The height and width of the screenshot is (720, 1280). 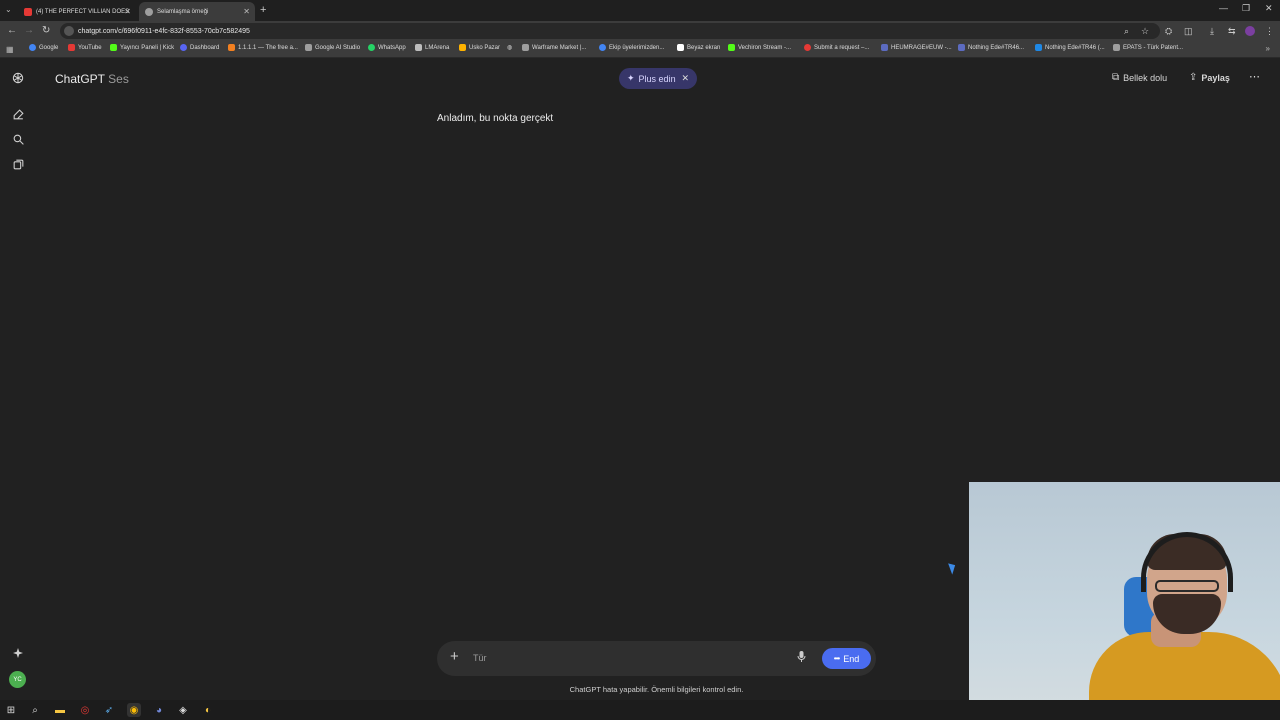 I want to click on bookmark-item: Google AI Studio, so click(x=332, y=47).